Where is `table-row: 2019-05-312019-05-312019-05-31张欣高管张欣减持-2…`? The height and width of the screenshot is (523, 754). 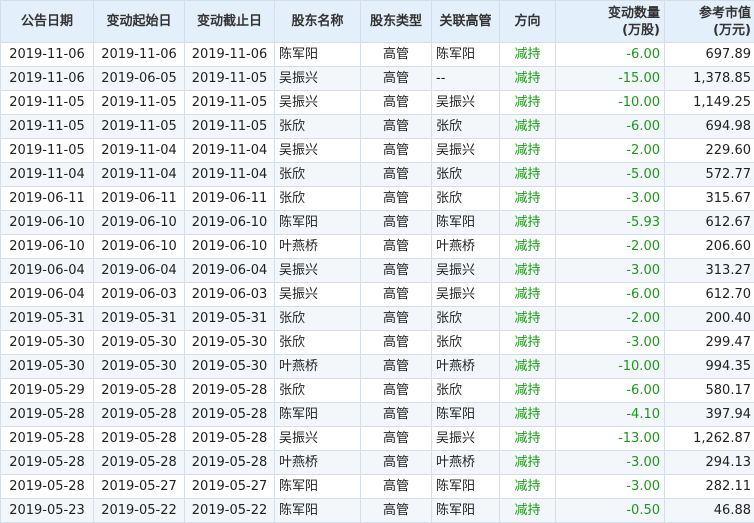 table-row: 2019-05-312019-05-312019-05-31张欣高管张欣减持-2… is located at coordinates (377, 319).